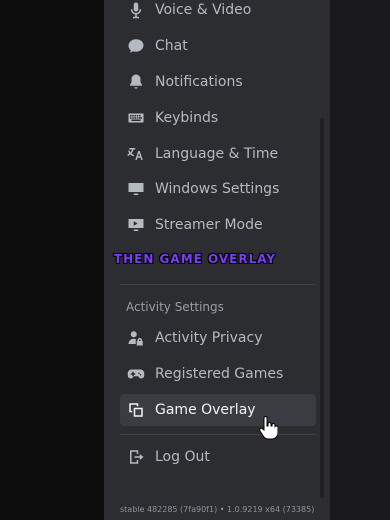 The height and width of the screenshot is (520, 390). I want to click on bell-icon, so click(136, 82).